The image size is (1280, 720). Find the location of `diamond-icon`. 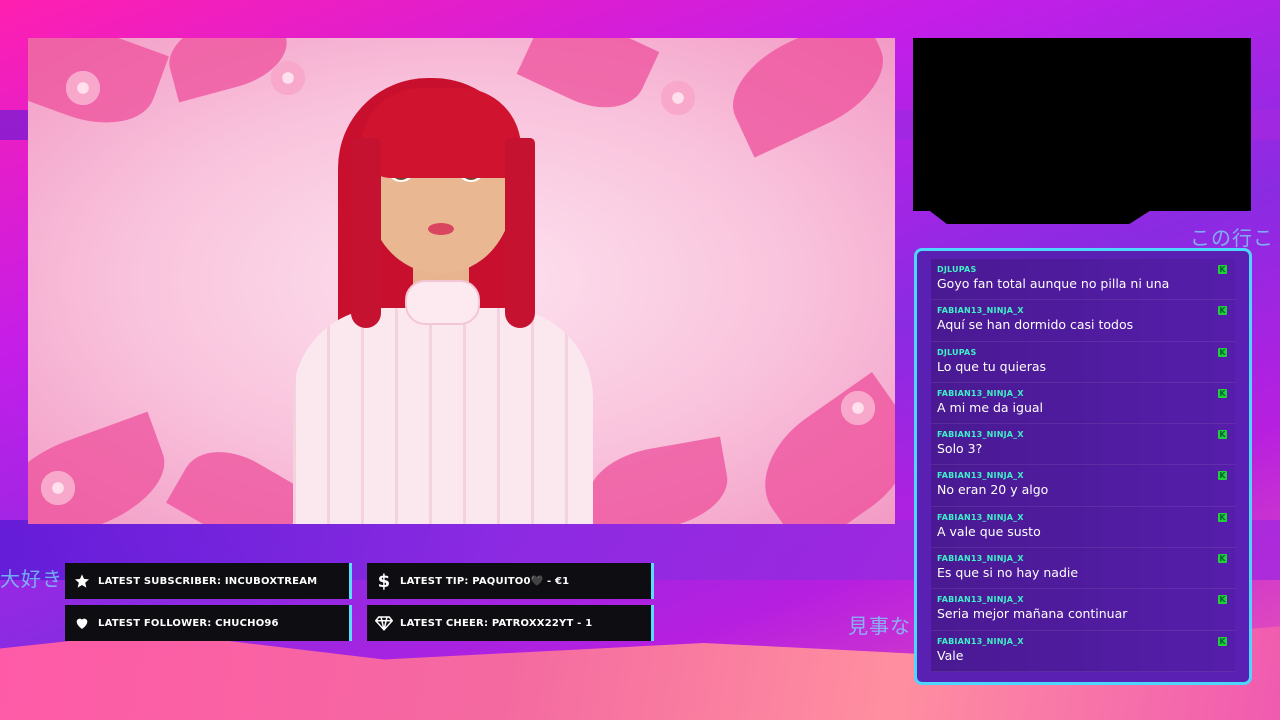

diamond-icon is located at coordinates (384, 623).